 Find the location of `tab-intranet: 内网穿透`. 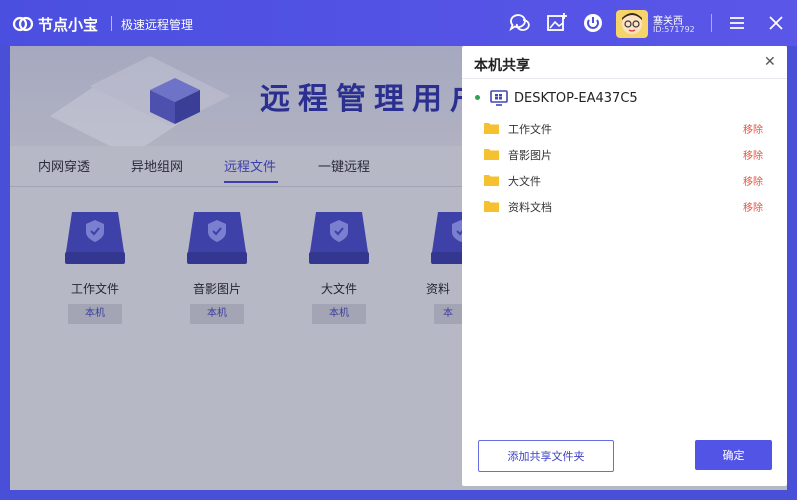

tab-intranet: 内网穿透 is located at coordinates (64, 165).